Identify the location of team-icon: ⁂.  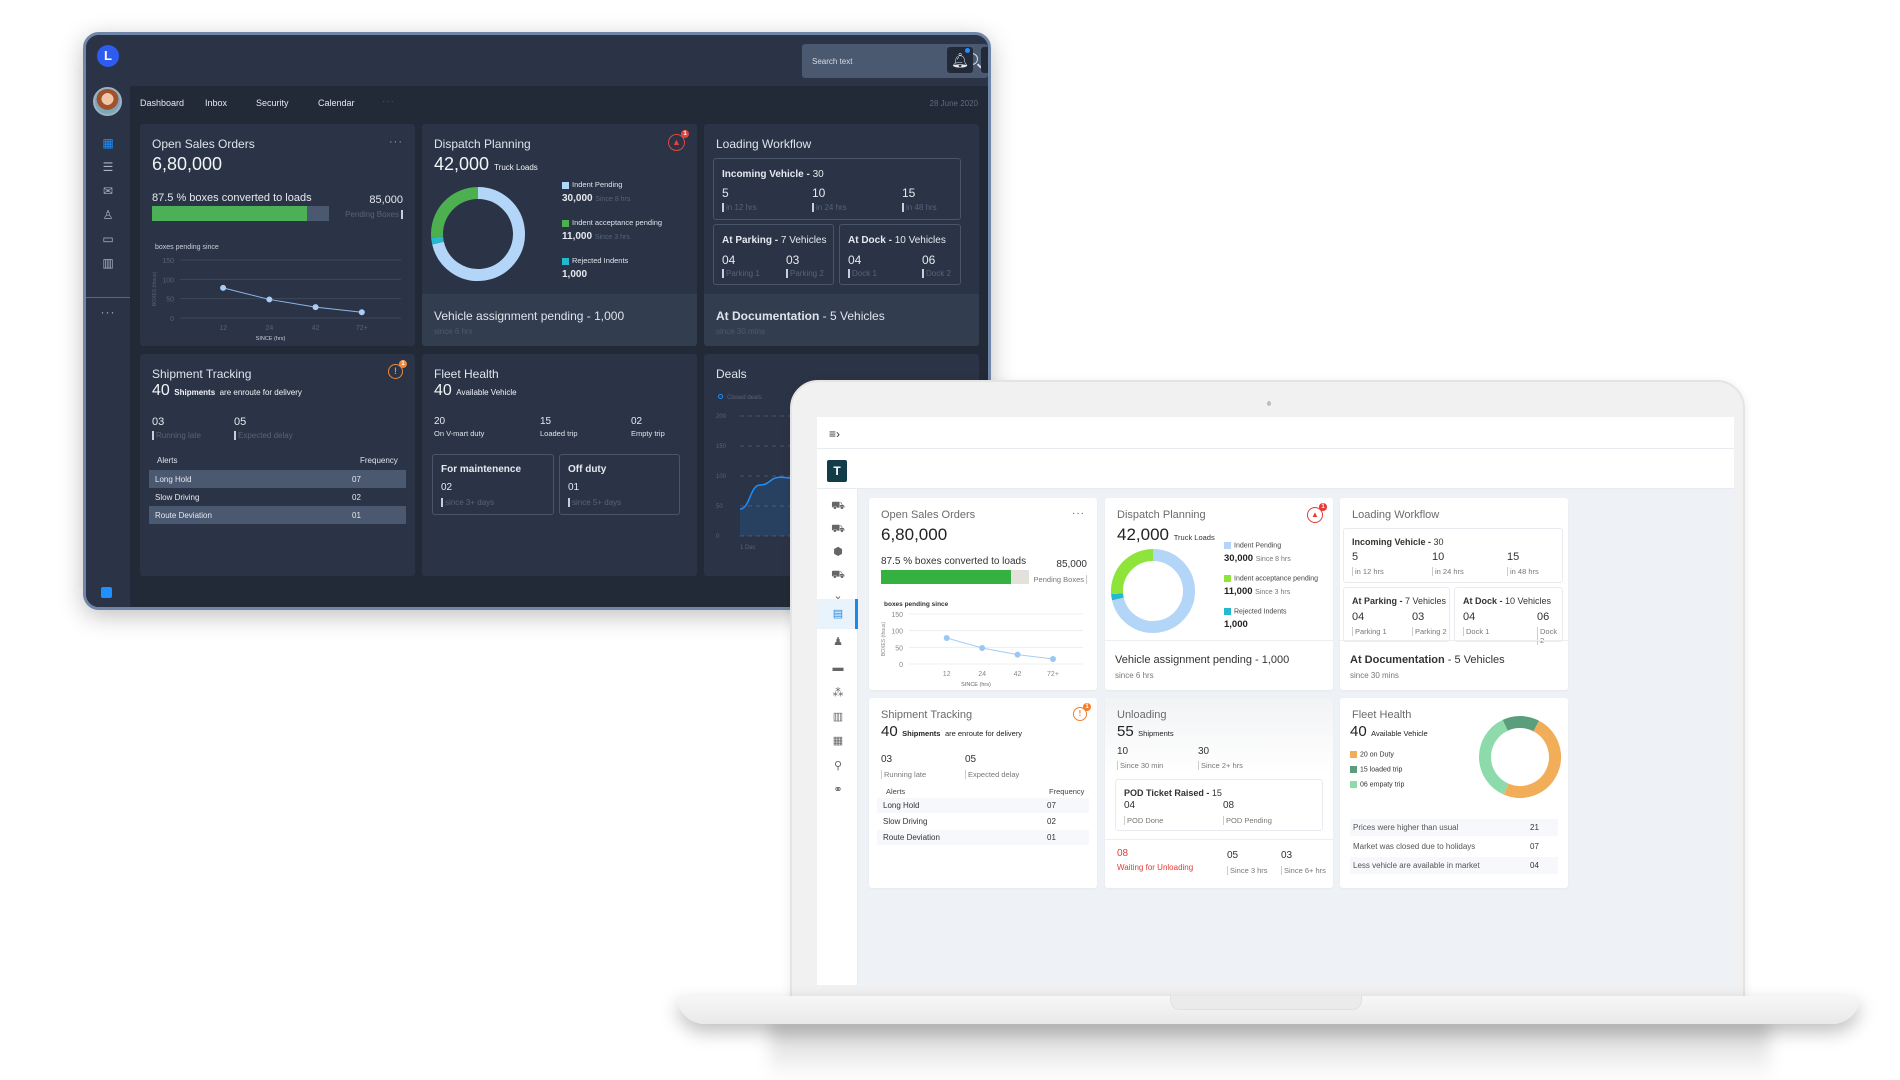
(838, 693).